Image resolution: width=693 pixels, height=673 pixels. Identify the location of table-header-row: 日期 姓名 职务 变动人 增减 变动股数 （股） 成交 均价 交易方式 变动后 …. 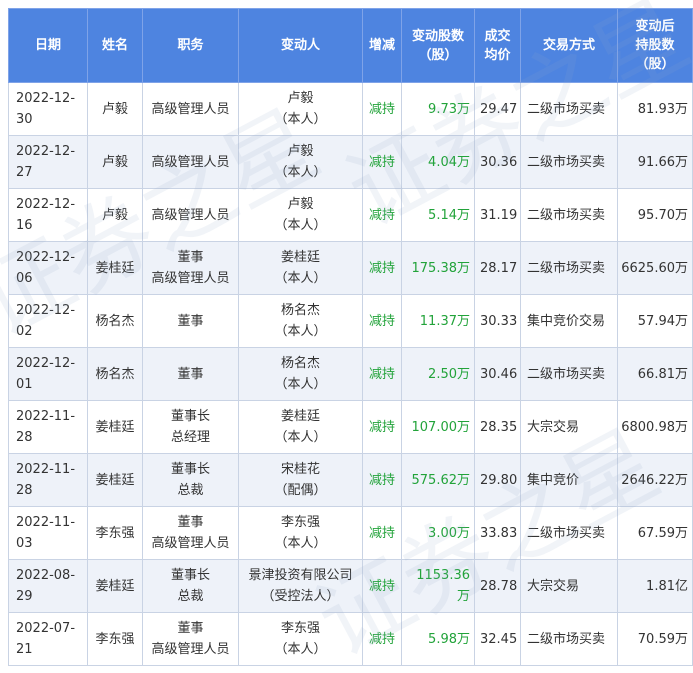
(350, 45).